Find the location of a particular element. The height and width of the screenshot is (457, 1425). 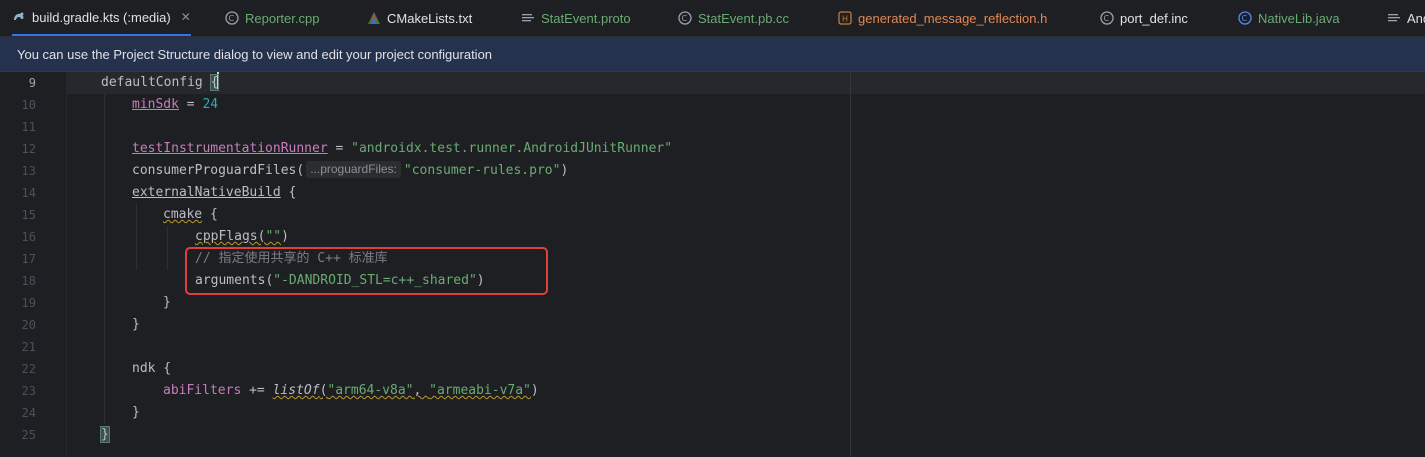

code-line: cmake { is located at coordinates (190, 215).